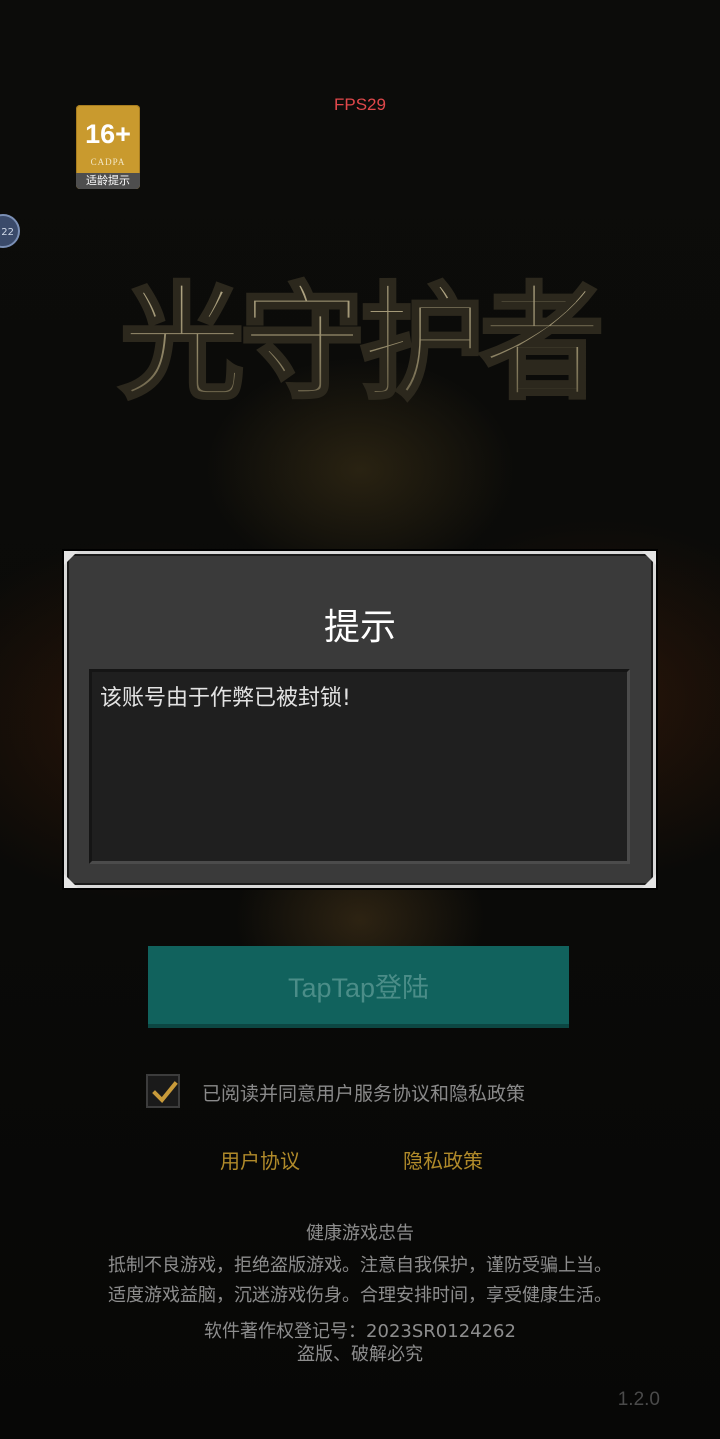  What do you see at coordinates (638, 1399) in the screenshot?
I see `app-version: 1.2.0` at bounding box center [638, 1399].